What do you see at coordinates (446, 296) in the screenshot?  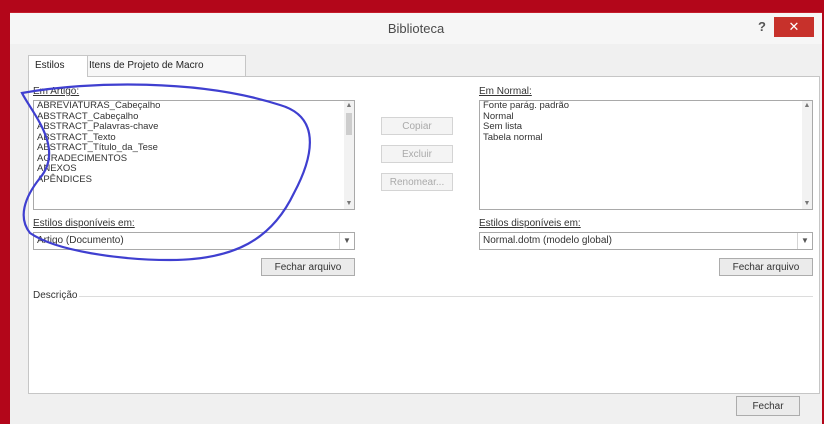 I see `description-divider` at bounding box center [446, 296].